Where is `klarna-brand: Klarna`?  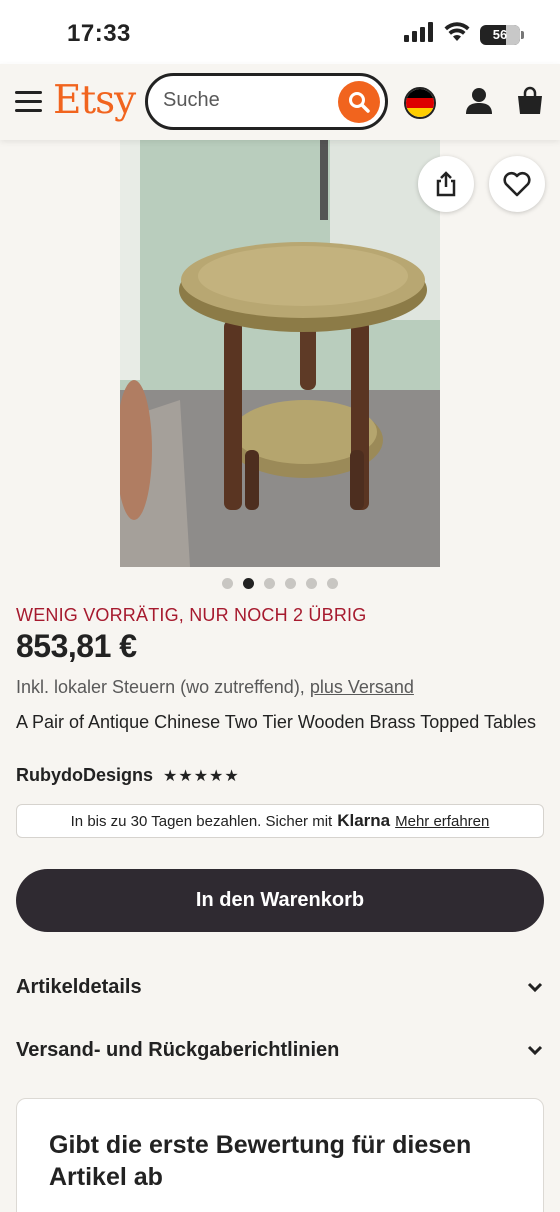
klarna-brand: Klarna is located at coordinates (364, 820).